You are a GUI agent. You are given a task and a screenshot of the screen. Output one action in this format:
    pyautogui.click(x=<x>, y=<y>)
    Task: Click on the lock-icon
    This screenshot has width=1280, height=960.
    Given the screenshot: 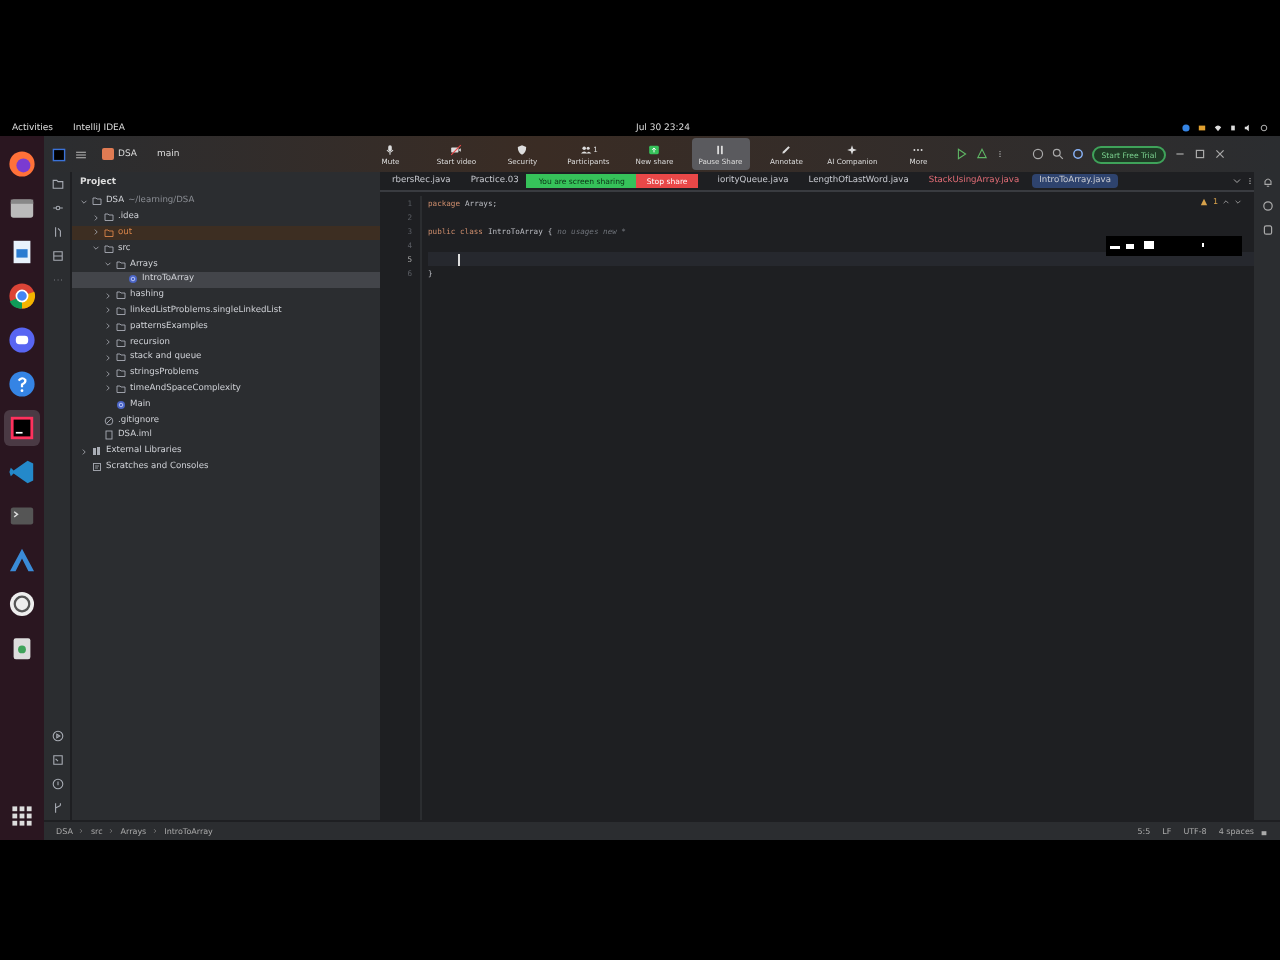 What is the action you would take?
    pyautogui.click(x=1264, y=831)
    